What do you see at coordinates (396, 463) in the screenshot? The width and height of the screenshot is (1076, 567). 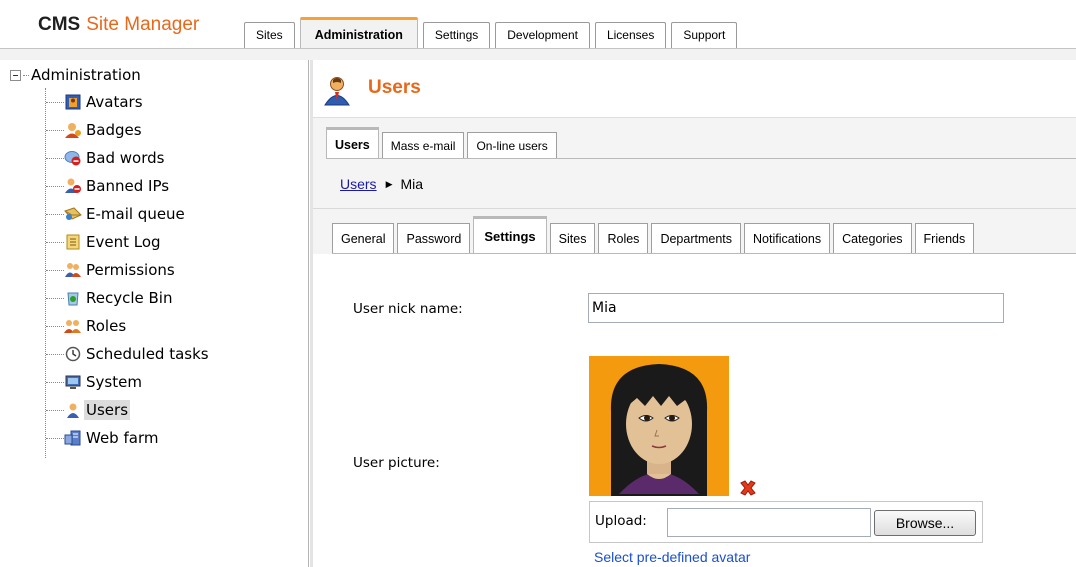 I see `user-picture-label: User picture:` at bounding box center [396, 463].